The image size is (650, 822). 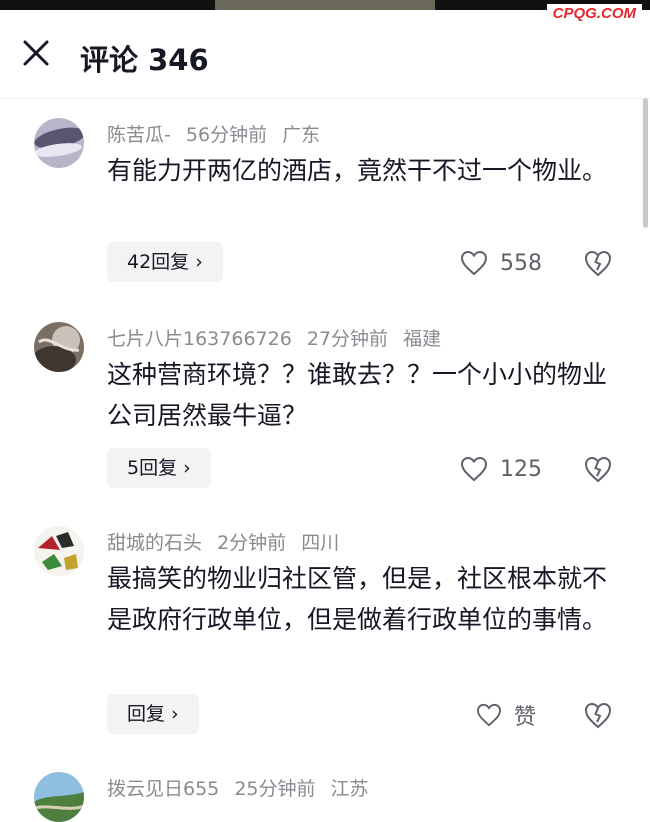 What do you see at coordinates (36, 53) in the screenshot?
I see `close-icon` at bounding box center [36, 53].